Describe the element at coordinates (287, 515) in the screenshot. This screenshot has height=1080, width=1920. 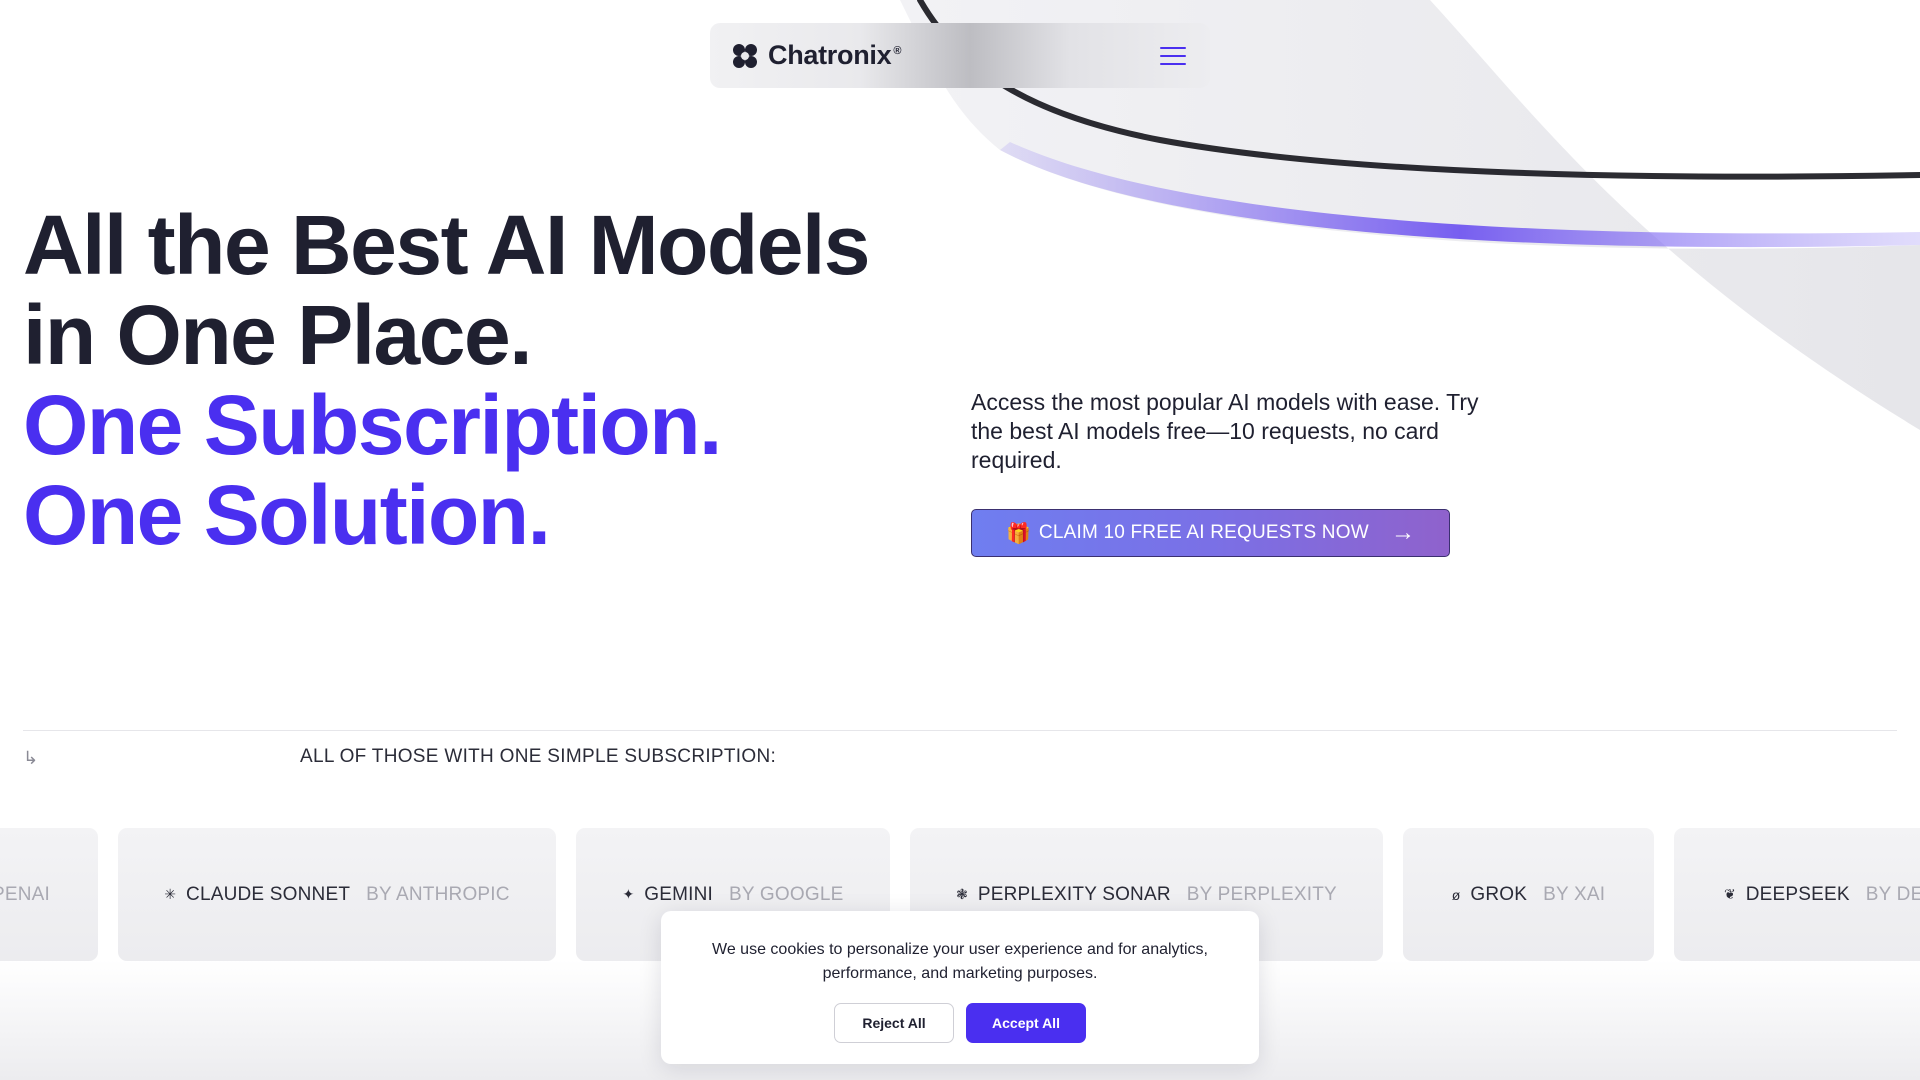
I see `hero-accent-line-2: One Solution.` at that location.